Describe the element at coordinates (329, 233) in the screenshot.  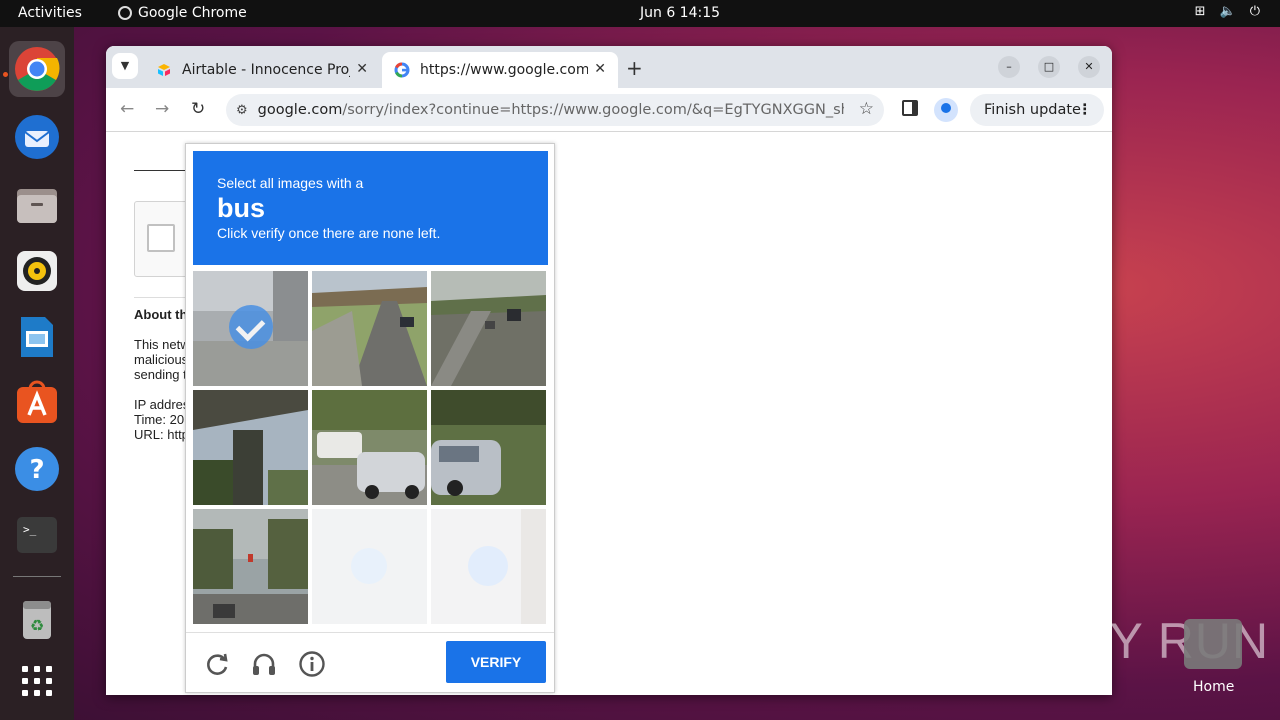
I see `challenge-hint: Click verify once there are none left.` at that location.